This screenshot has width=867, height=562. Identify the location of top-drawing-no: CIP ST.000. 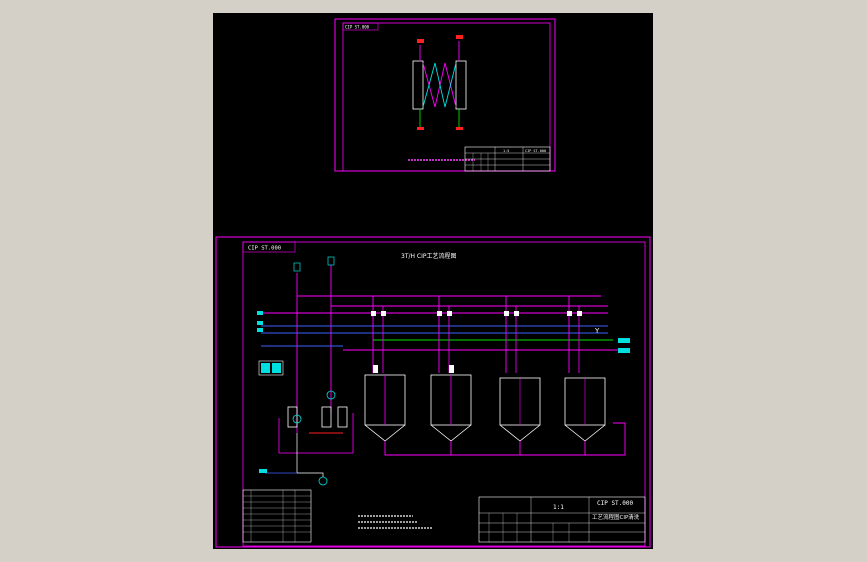
(535, 151).